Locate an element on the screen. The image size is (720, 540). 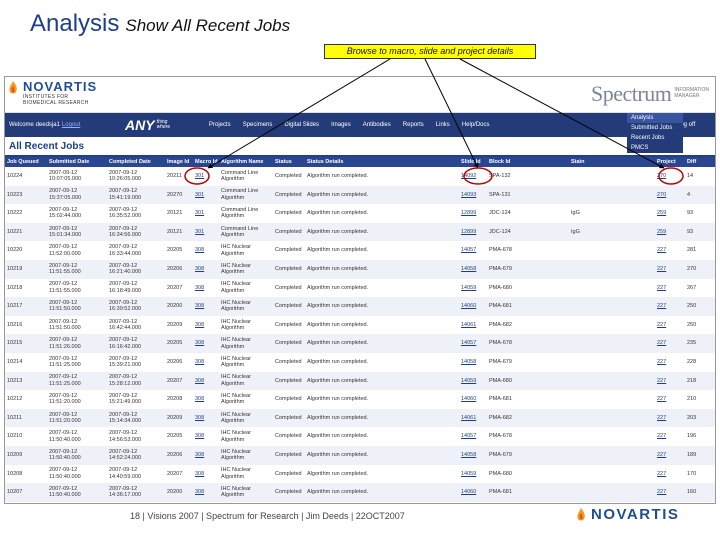
col-status: Status is located at coordinates (289, 162).